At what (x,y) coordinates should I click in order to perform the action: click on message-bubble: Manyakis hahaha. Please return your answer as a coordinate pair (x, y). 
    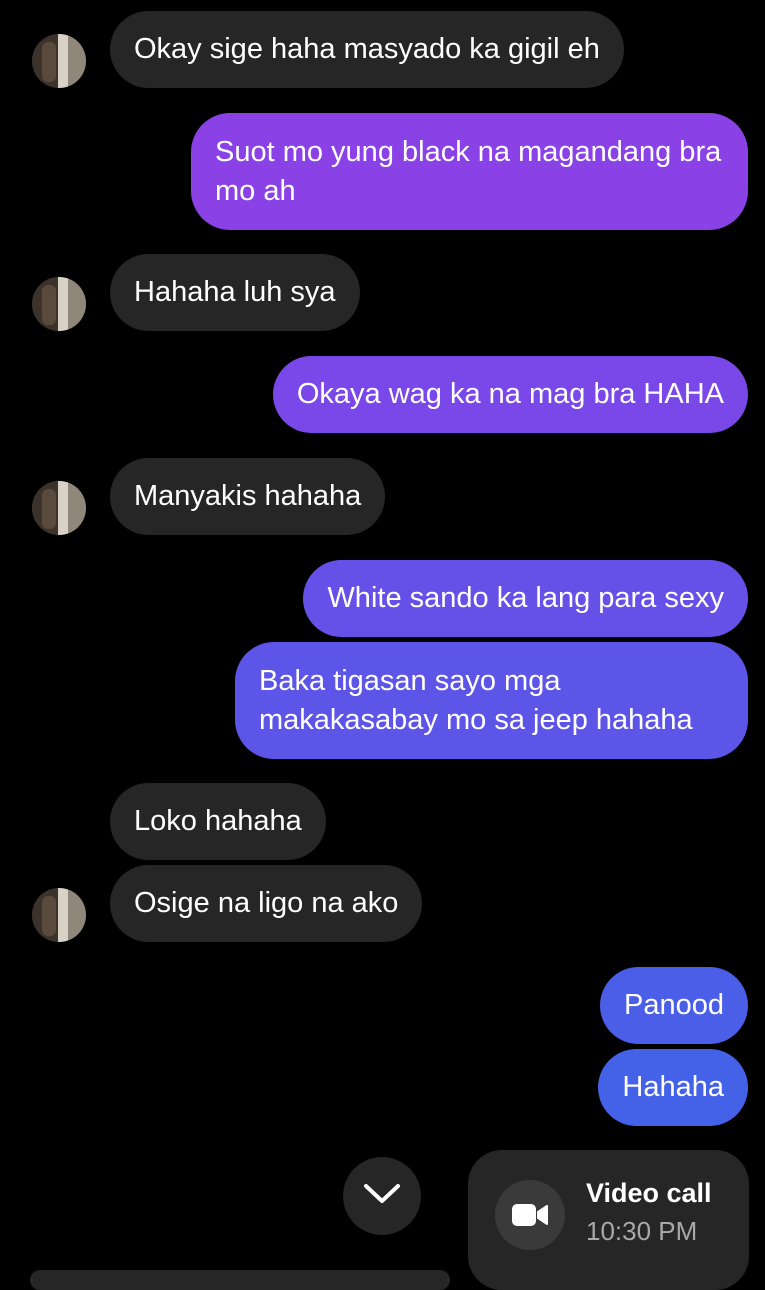
    Looking at the image, I should click on (248, 496).